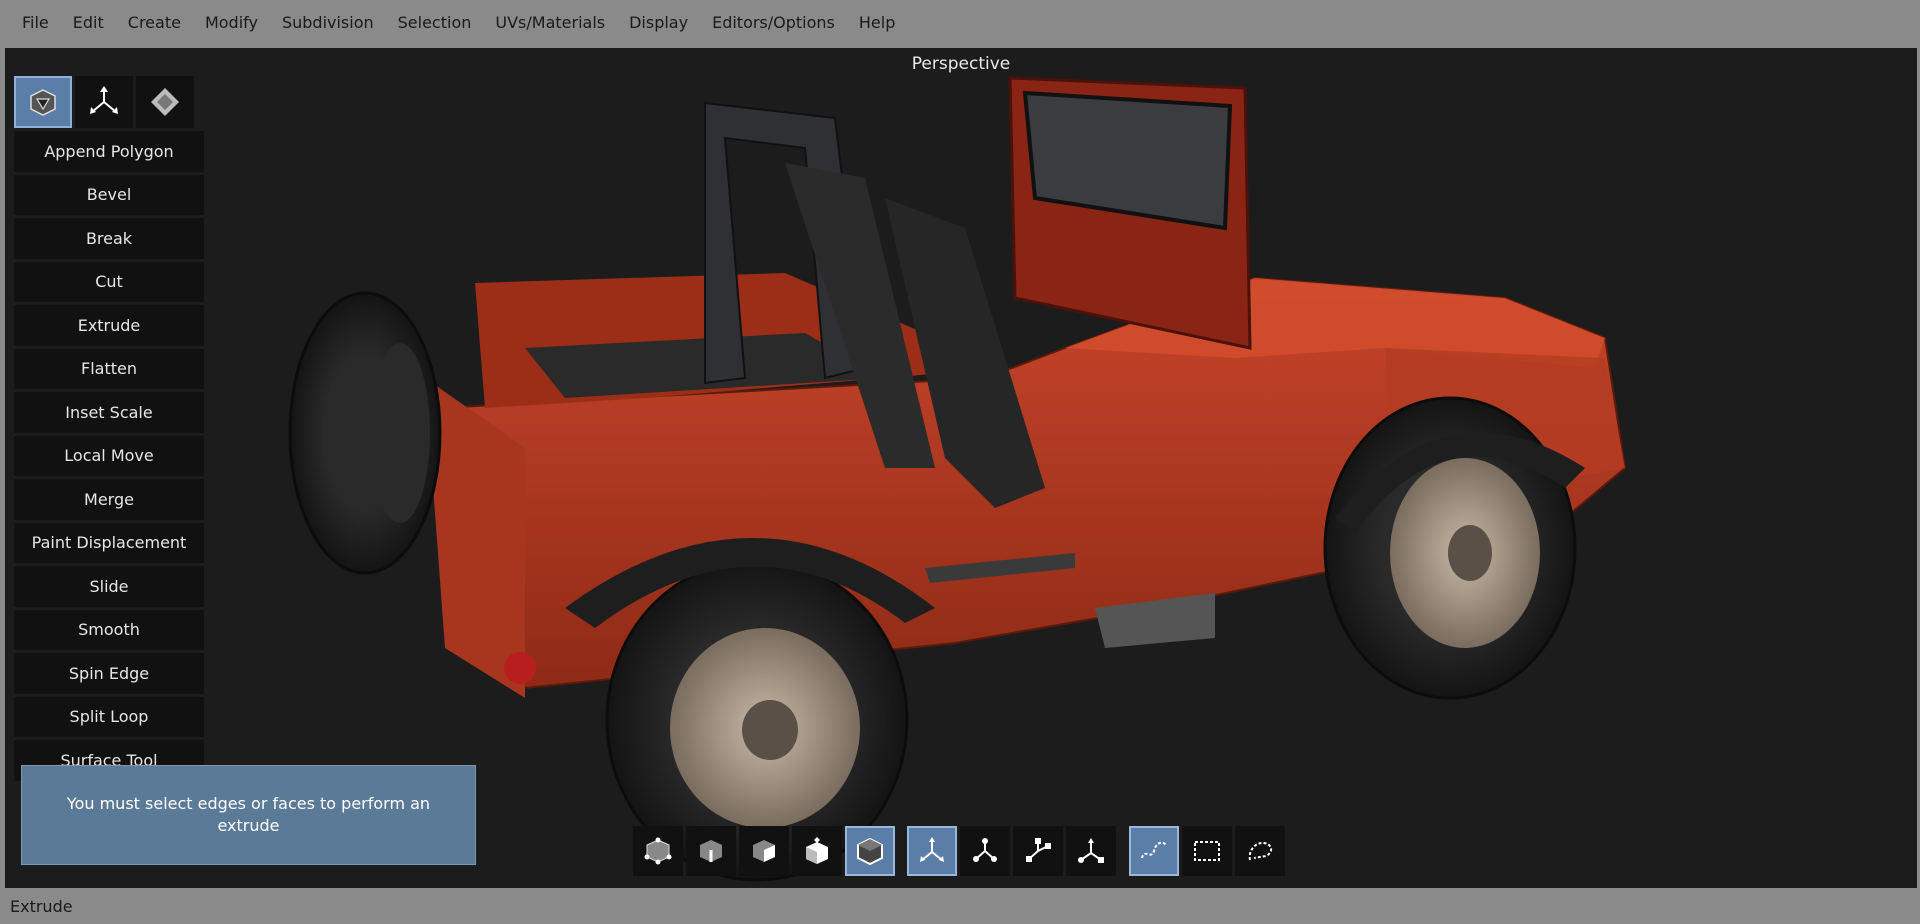  Describe the element at coordinates (109, 542) in the screenshot. I see `tool-paint-displacement: Paint Displacement` at that location.